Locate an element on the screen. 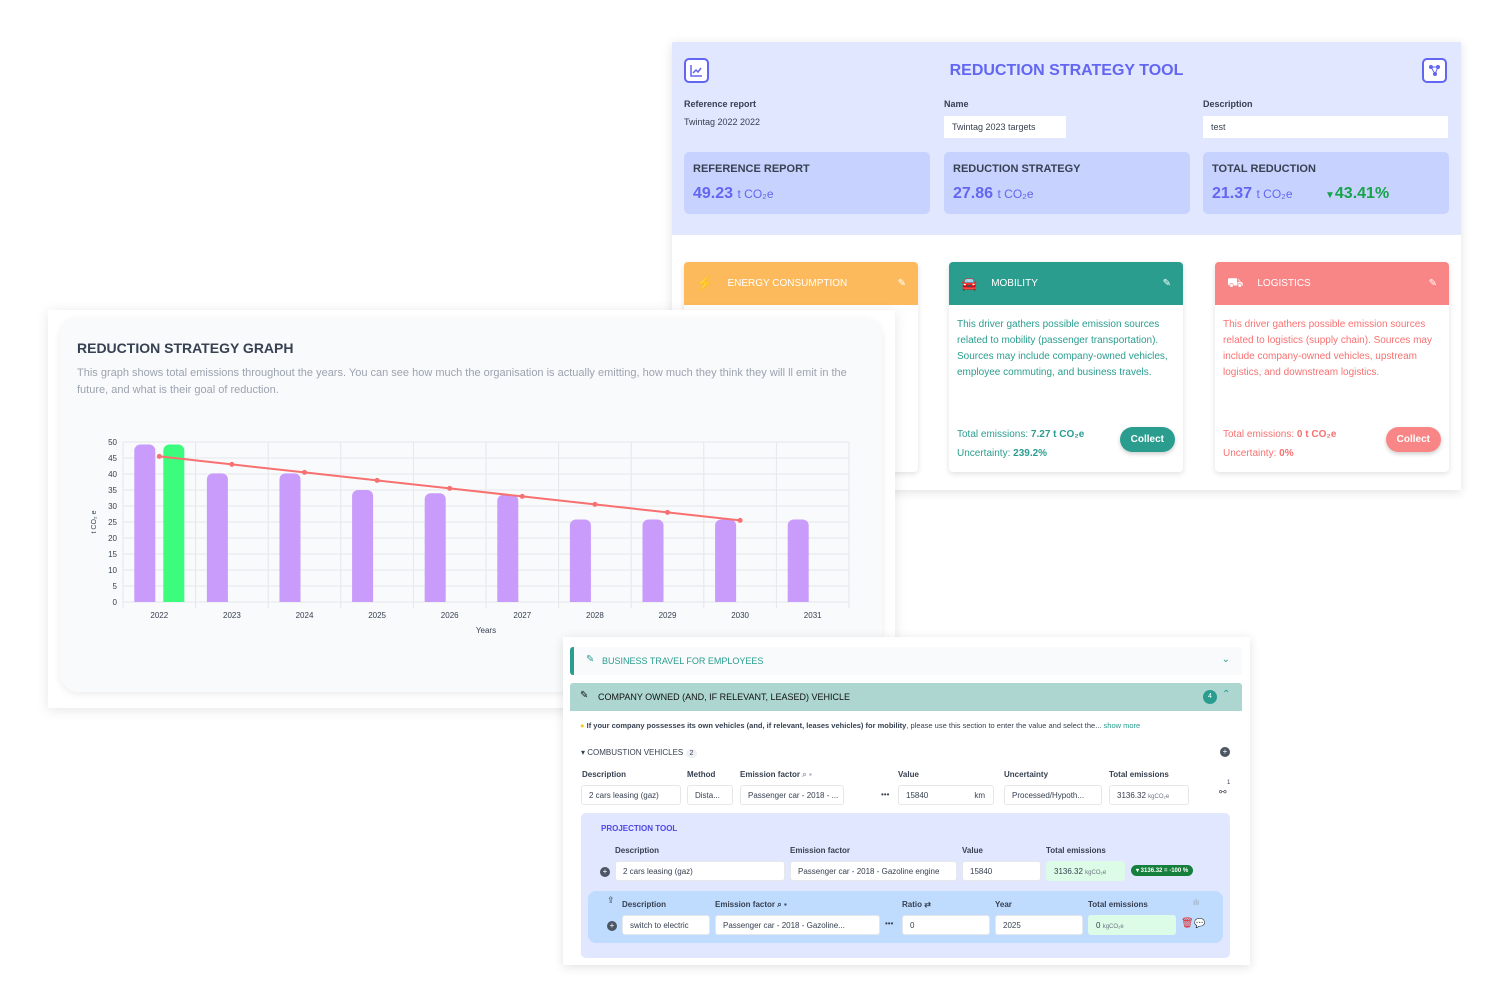  column-header: Method is located at coordinates (701, 774).